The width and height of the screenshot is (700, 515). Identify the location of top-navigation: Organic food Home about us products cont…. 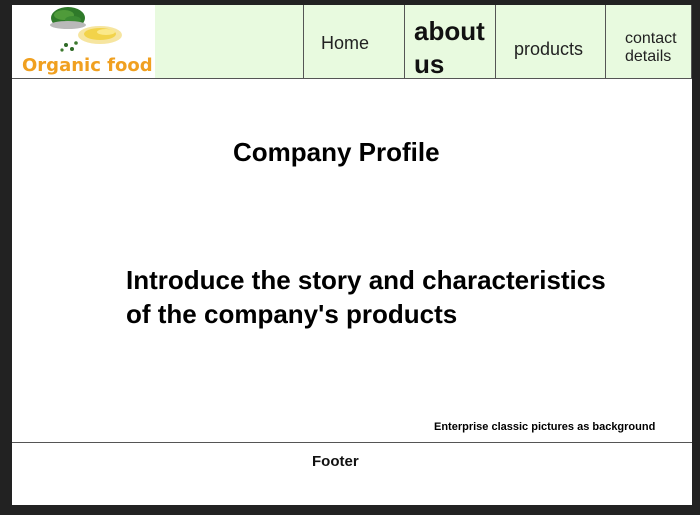
(352, 42).